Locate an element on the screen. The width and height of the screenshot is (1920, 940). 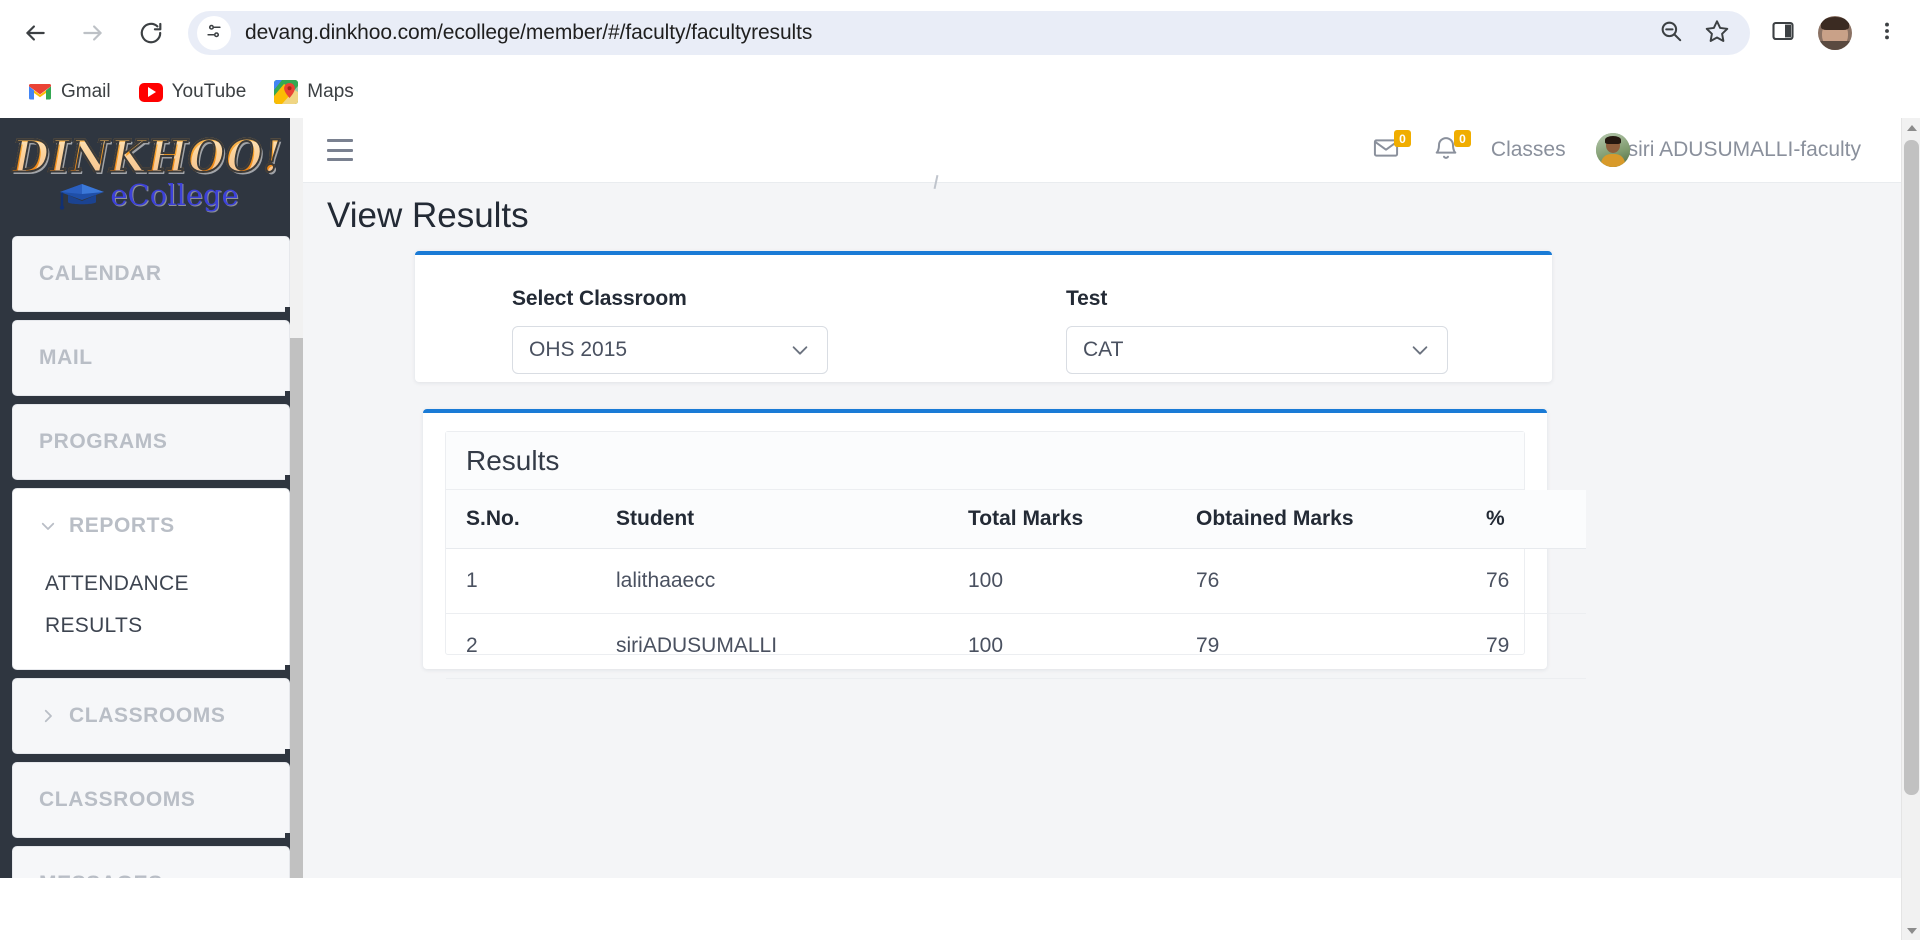
classroom-label: Select Classroom is located at coordinates (599, 298).